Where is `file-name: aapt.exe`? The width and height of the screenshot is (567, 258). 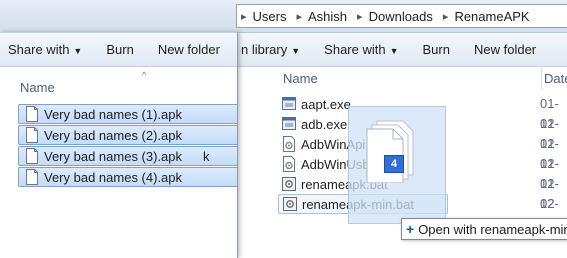 file-name: aapt.exe is located at coordinates (326, 104).